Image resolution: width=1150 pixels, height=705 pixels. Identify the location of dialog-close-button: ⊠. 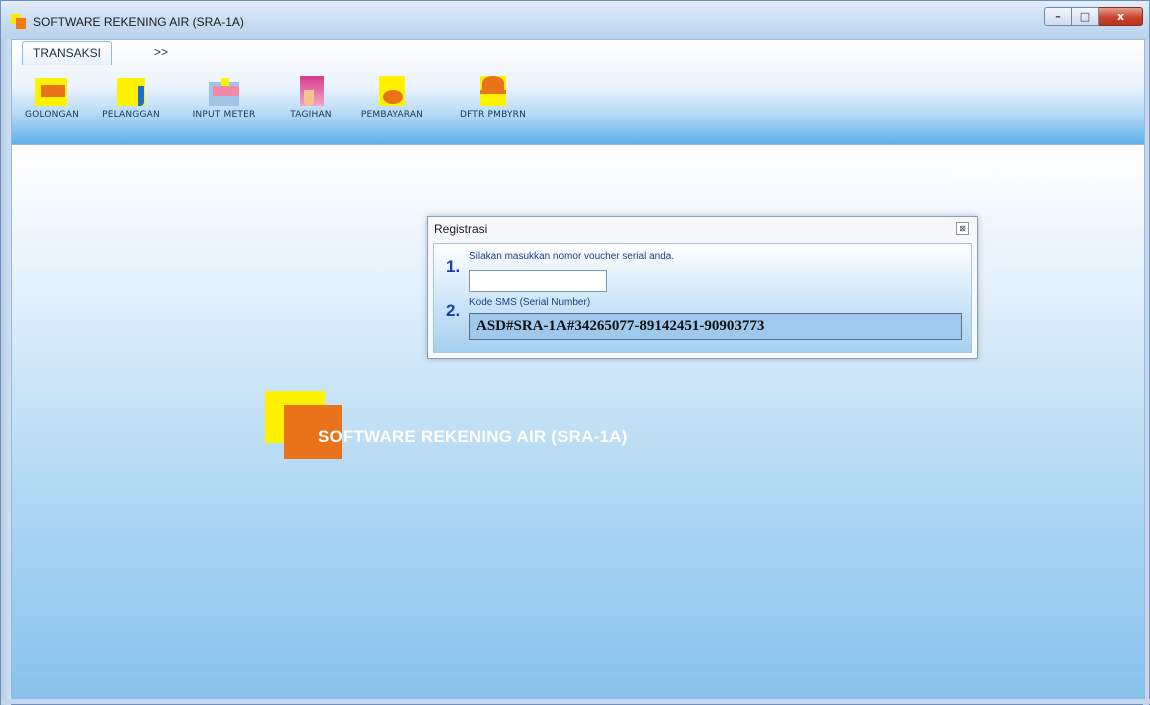
(962, 228).